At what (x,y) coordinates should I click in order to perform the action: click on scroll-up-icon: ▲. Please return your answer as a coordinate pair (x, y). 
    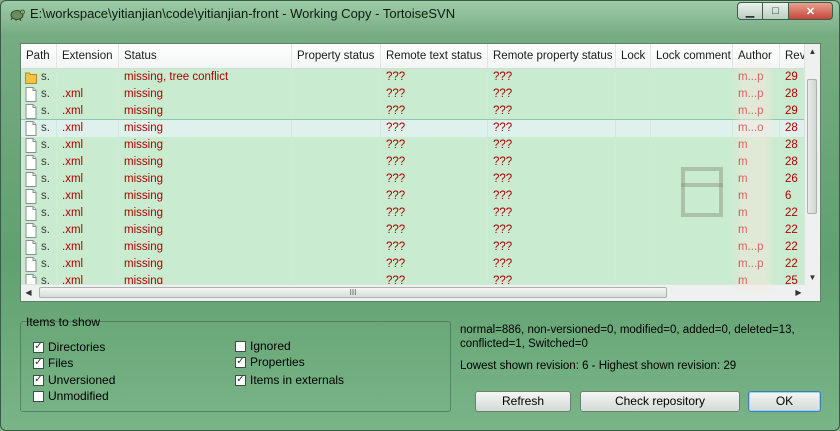
    Looking at the image, I should click on (812, 51).